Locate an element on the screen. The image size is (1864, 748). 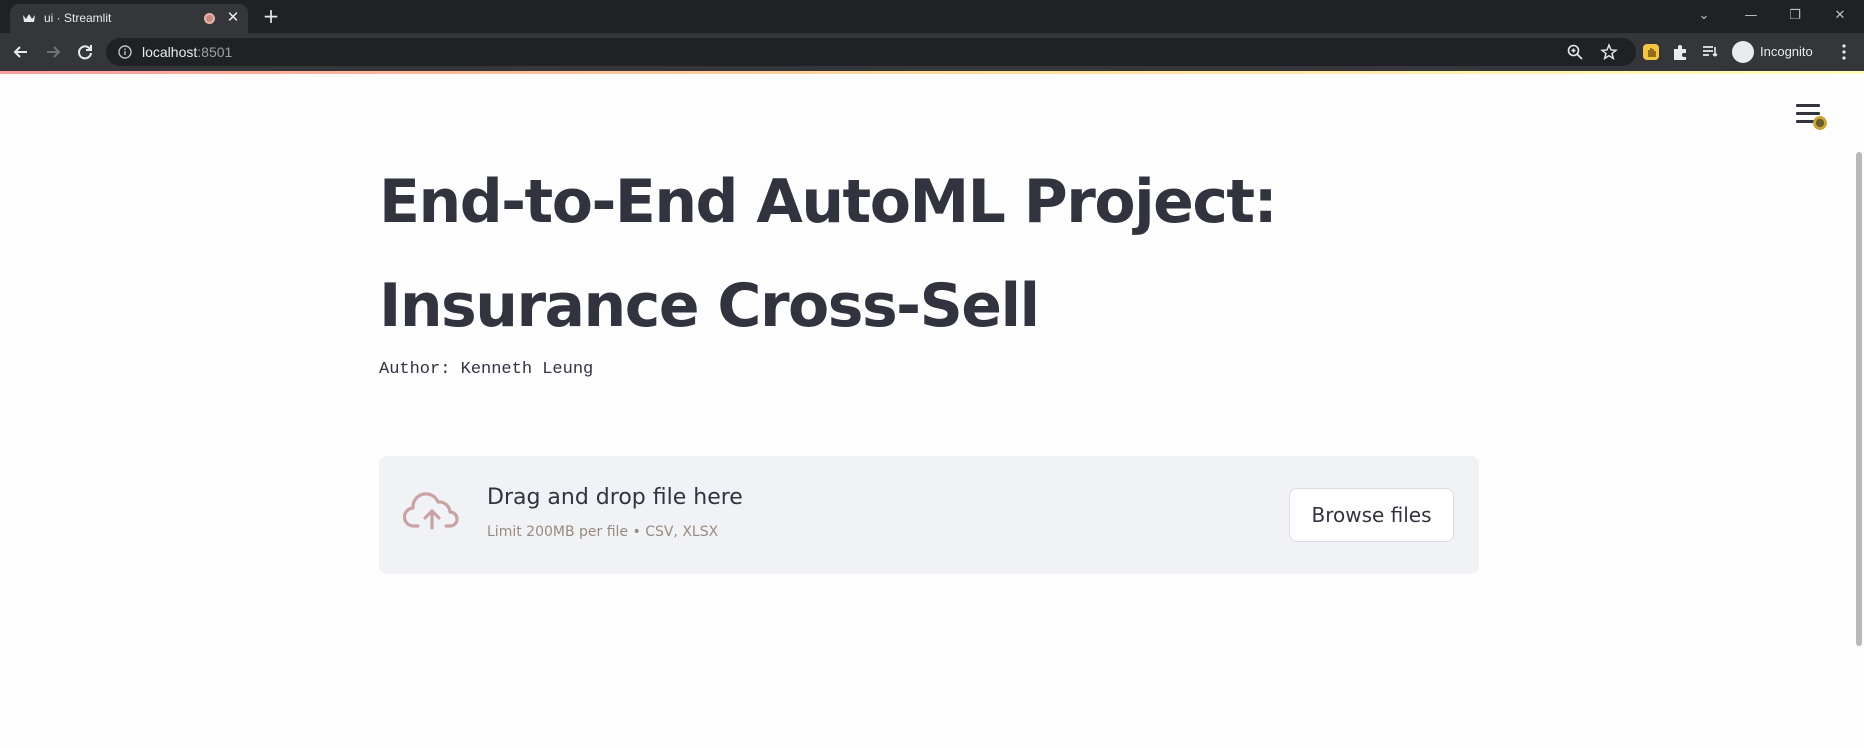
author-text: Author: Kenneth Leung is located at coordinates (486, 369).